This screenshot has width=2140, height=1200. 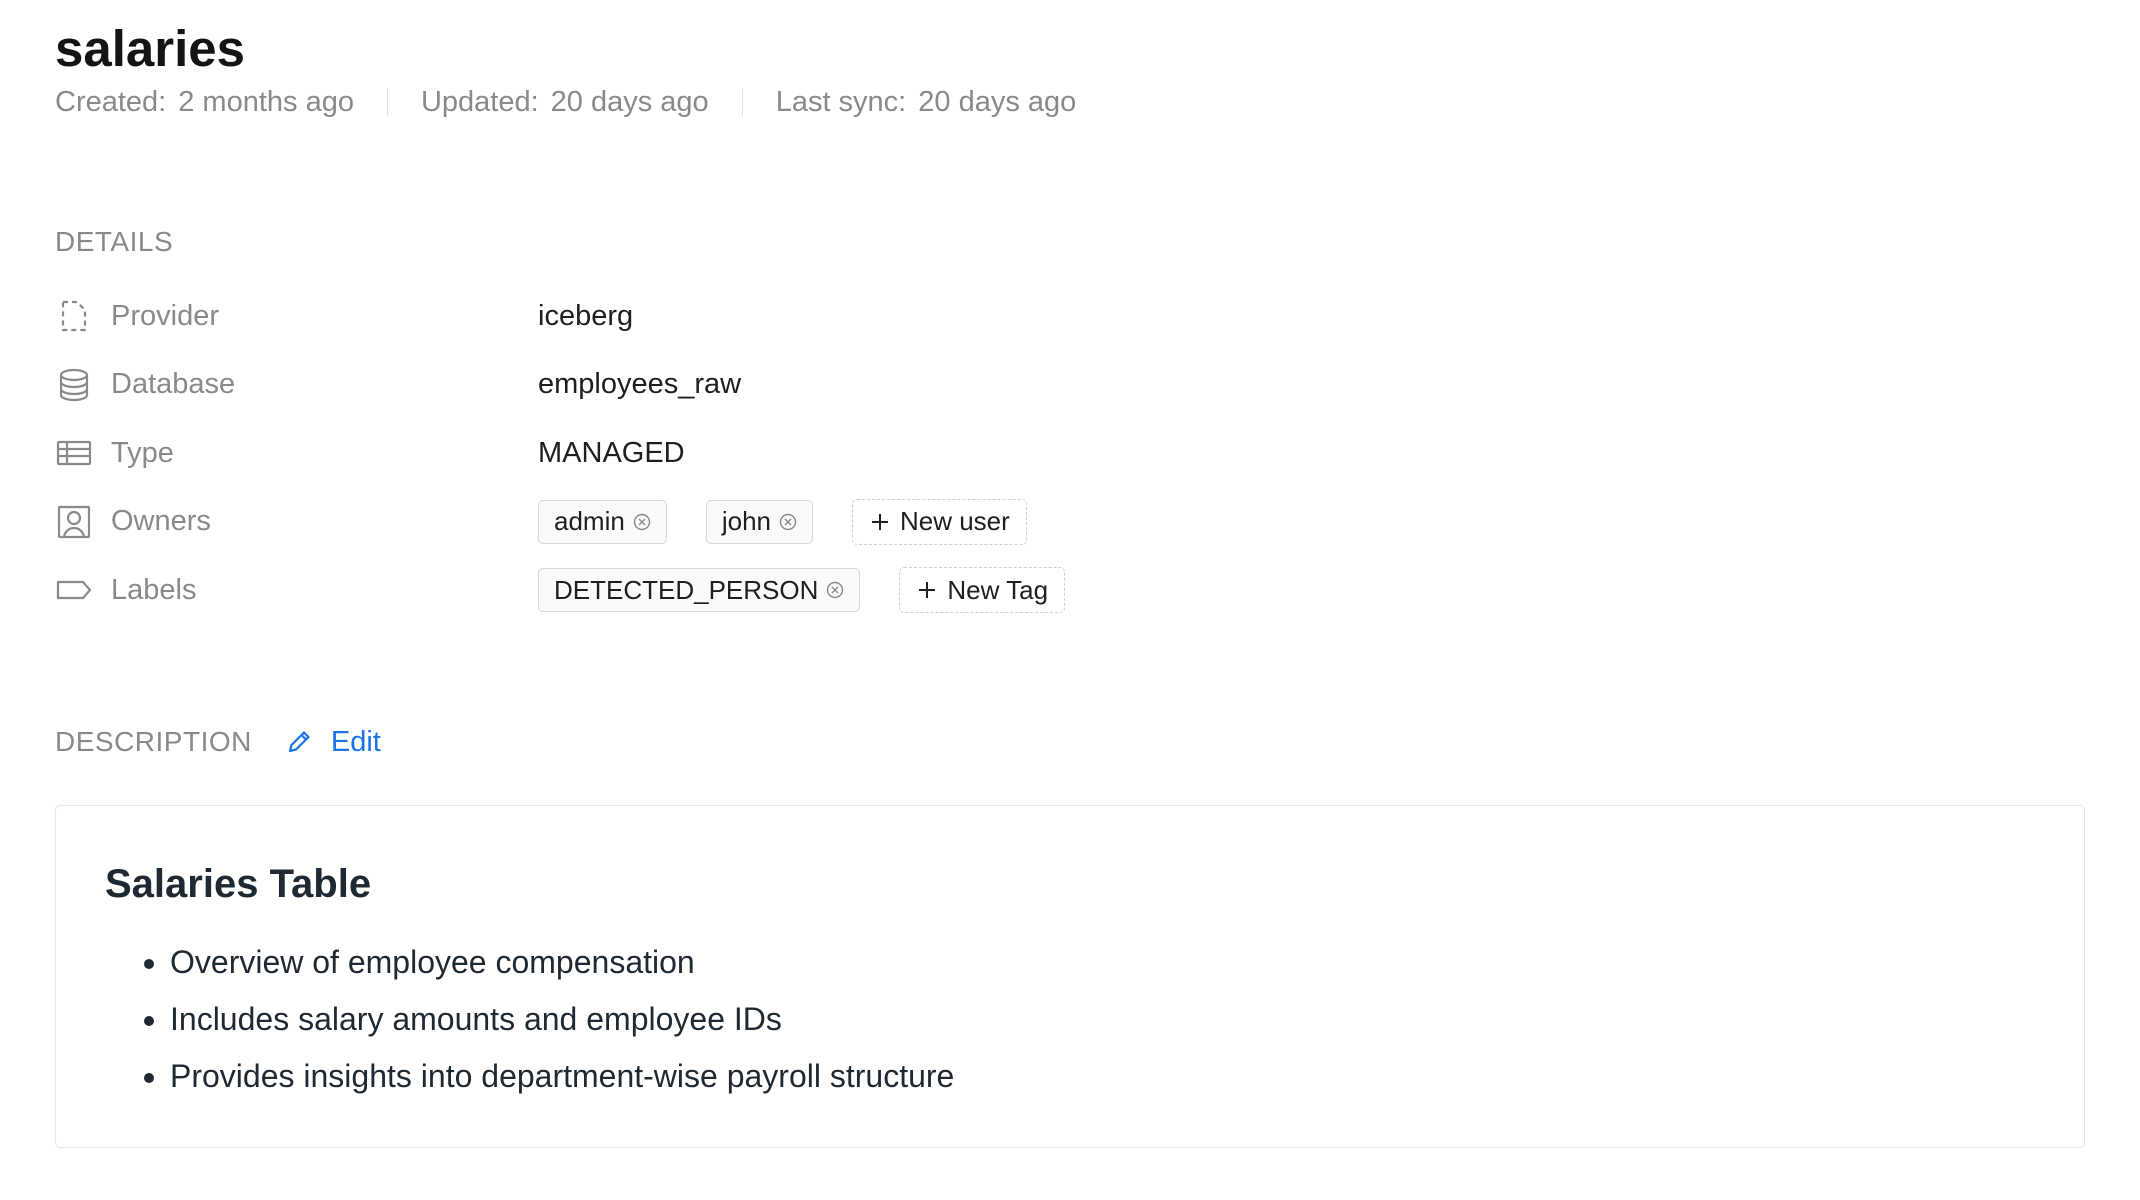 I want to click on chip-label: john, so click(x=746, y=521).